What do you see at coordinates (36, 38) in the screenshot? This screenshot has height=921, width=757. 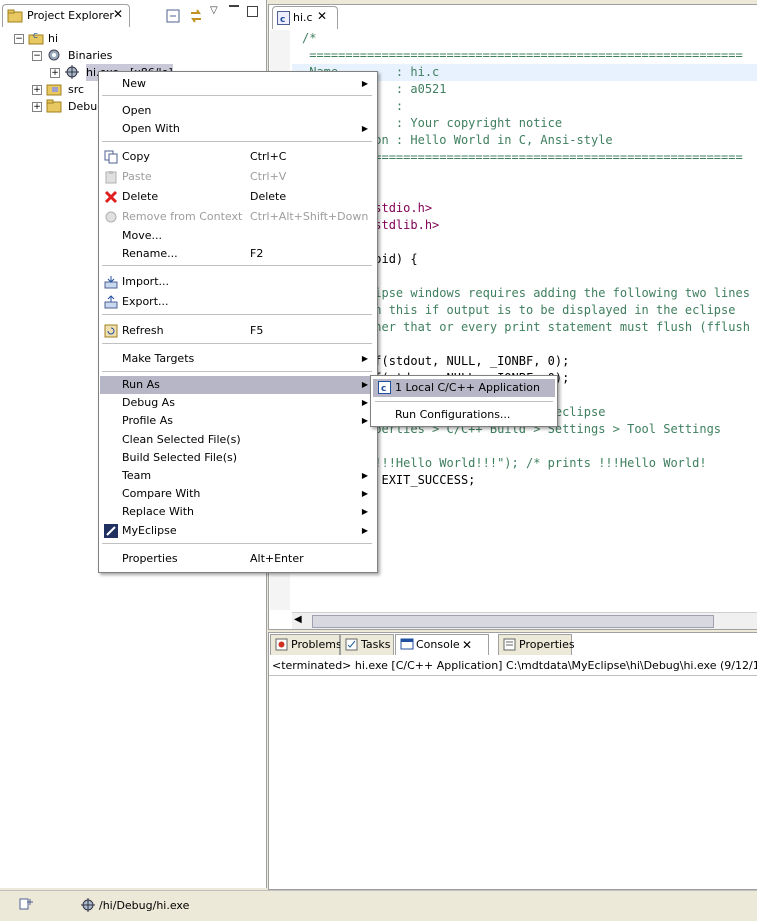 I see `project-icon: C` at bounding box center [36, 38].